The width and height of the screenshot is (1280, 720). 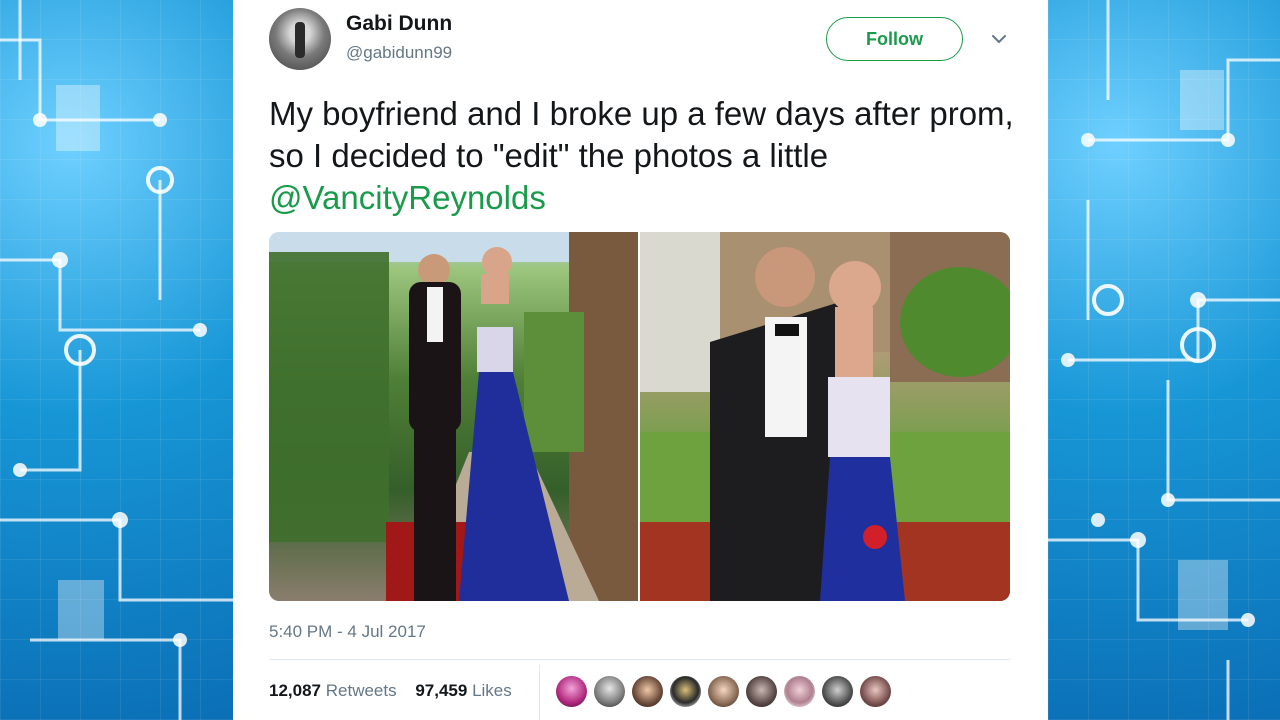 What do you see at coordinates (894, 39) in the screenshot?
I see `follow-button: Follow` at bounding box center [894, 39].